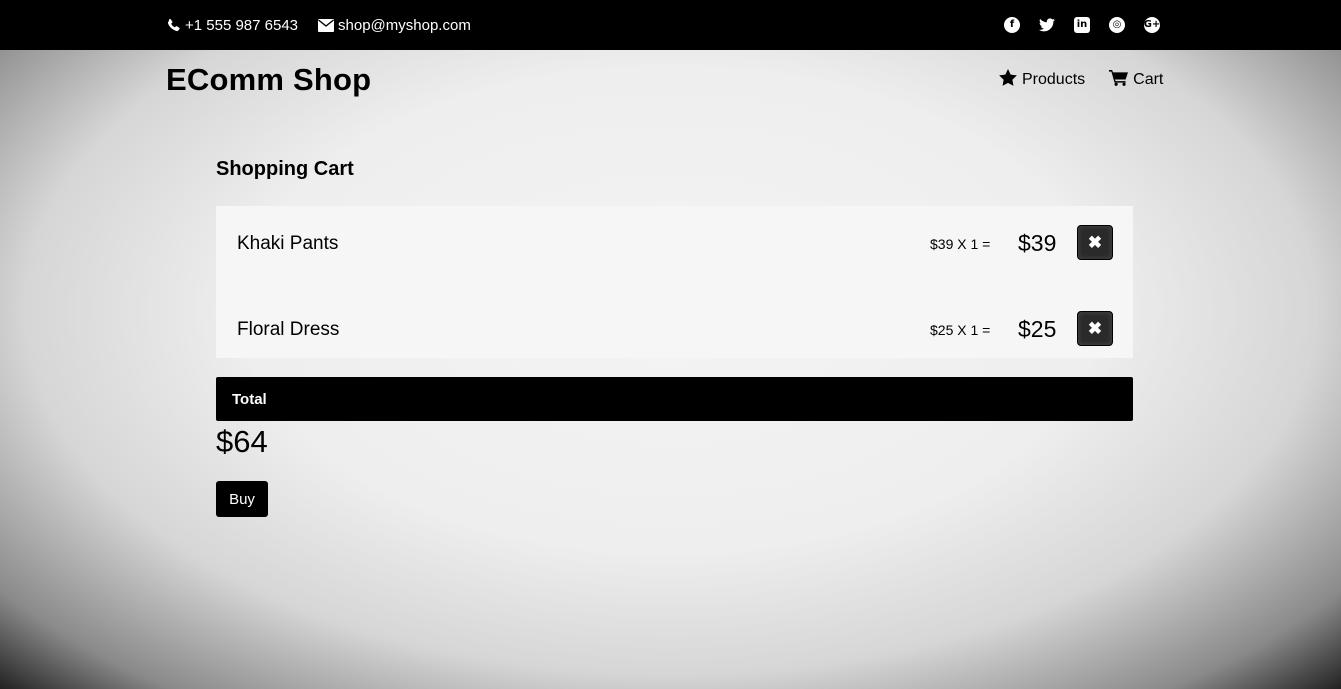 The width and height of the screenshot is (1341, 689). I want to click on total-label: Total, so click(249, 399).